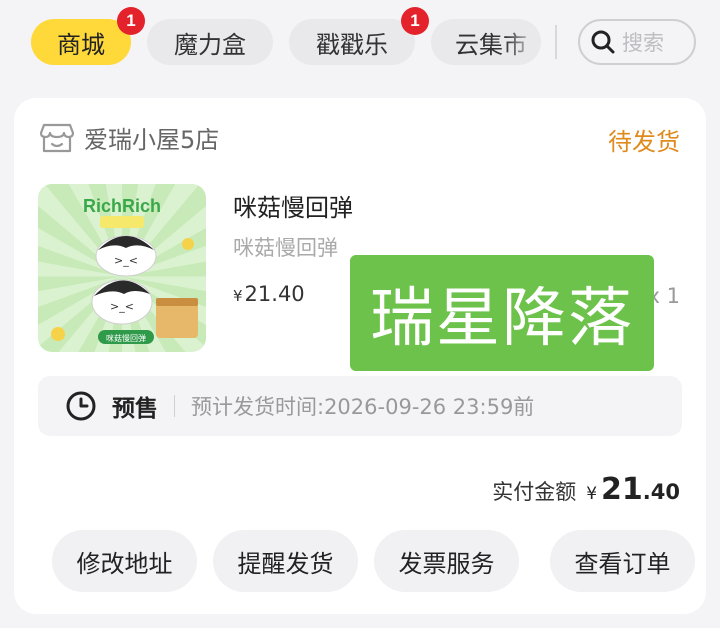 Image resolution: width=720 pixels, height=628 pixels. I want to click on search-box: 搜索, so click(637, 42).